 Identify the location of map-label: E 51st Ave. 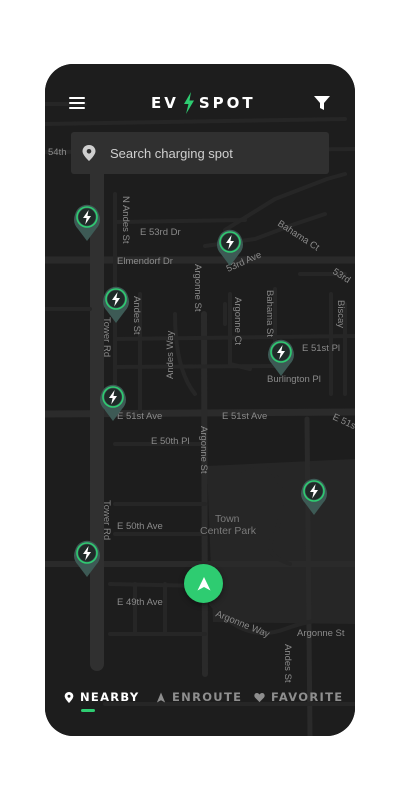
(244, 416).